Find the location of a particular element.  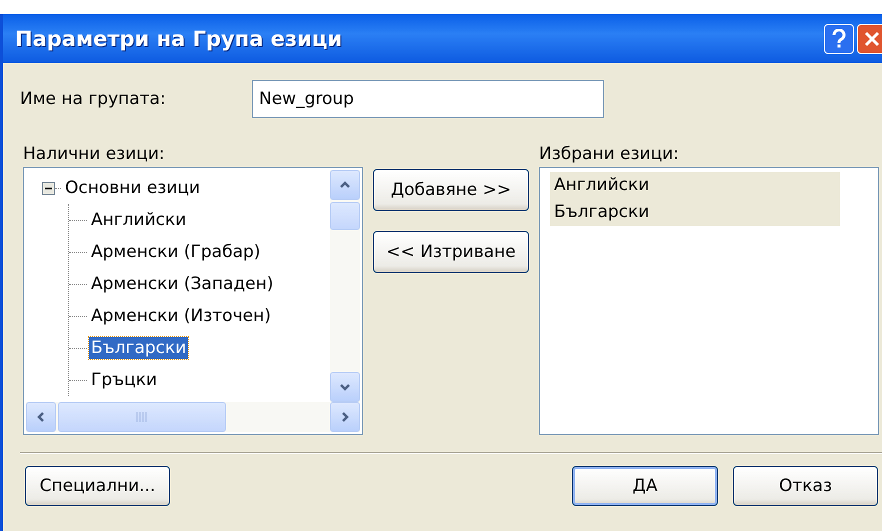

tree-item: Български is located at coordinates (138, 348).